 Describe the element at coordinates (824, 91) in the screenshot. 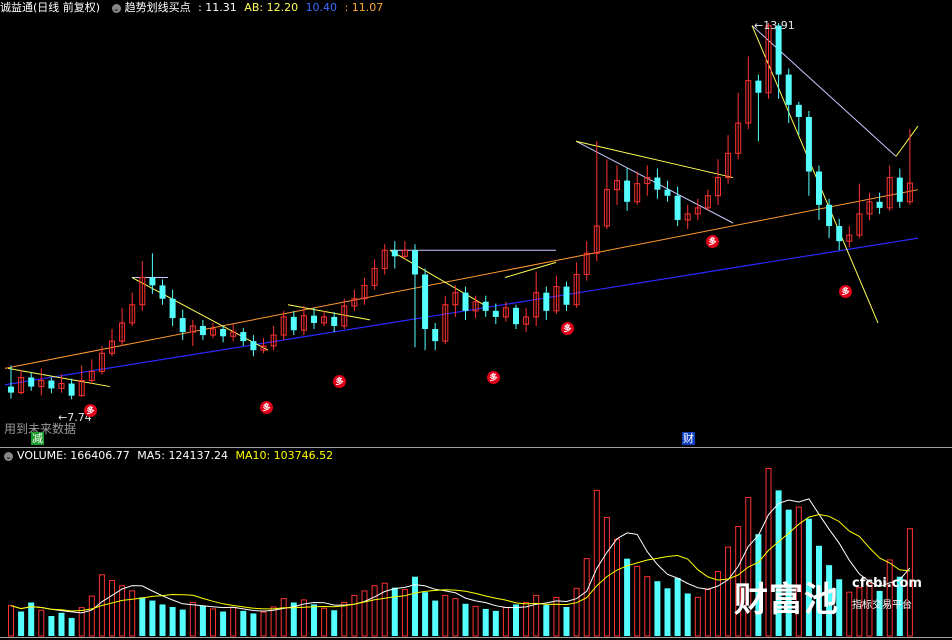

I see `resistance-line` at that location.